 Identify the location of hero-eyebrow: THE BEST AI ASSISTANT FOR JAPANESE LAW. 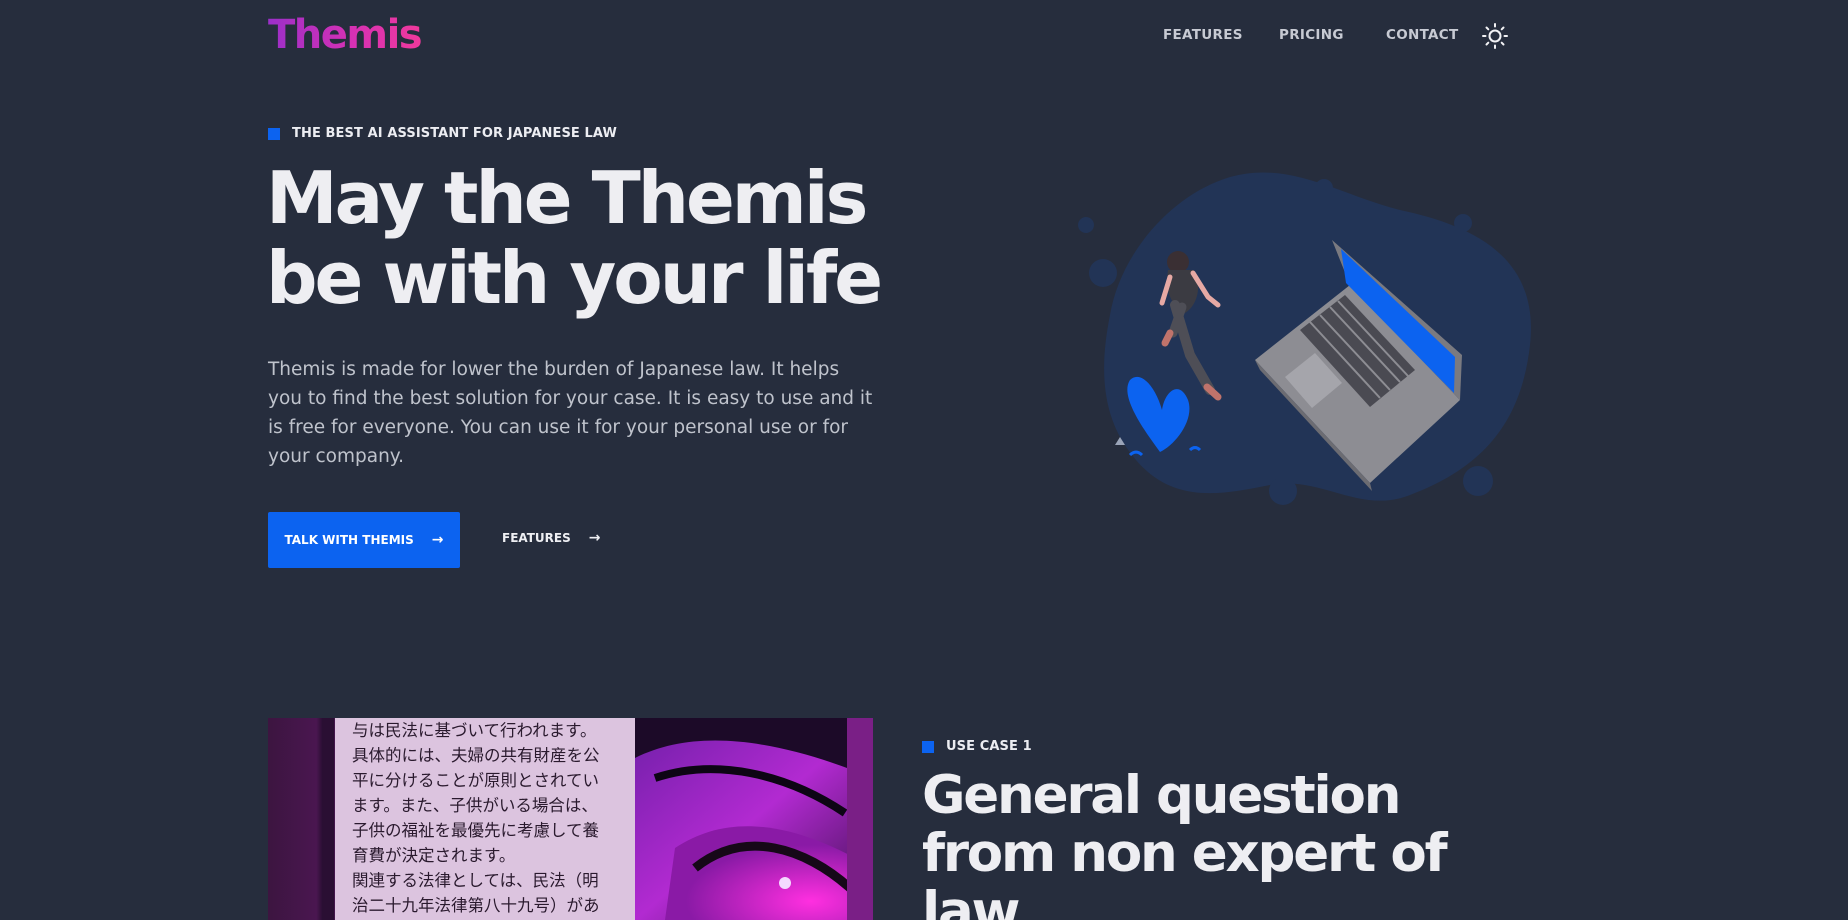
(442, 133).